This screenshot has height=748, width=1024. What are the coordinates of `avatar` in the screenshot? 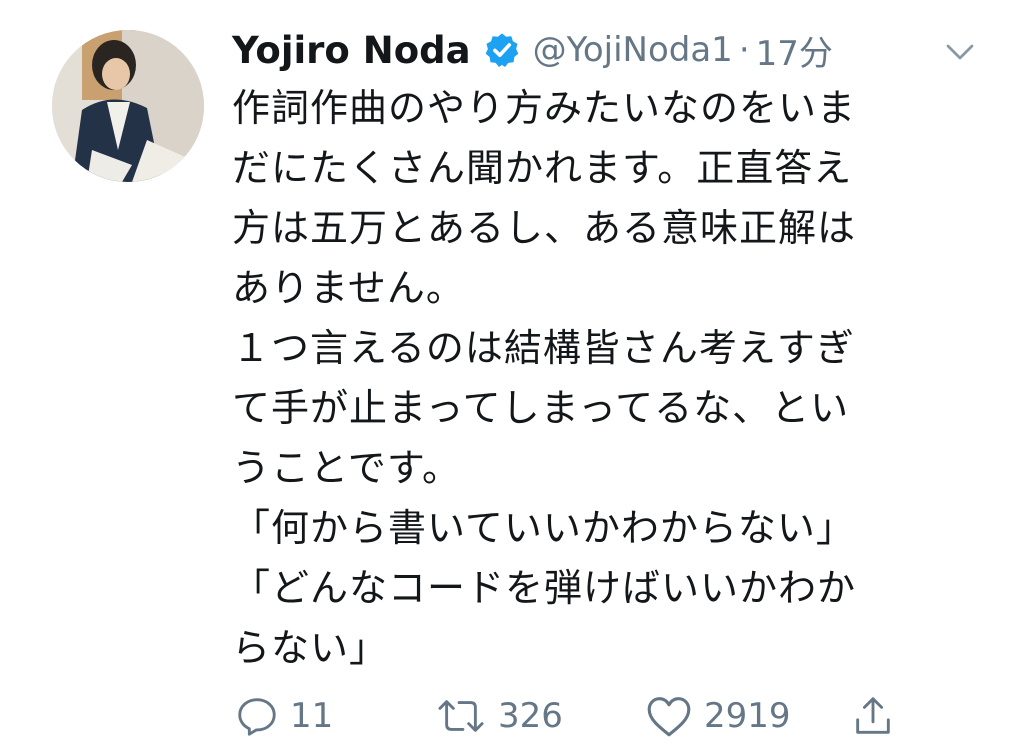 It's located at (128, 106).